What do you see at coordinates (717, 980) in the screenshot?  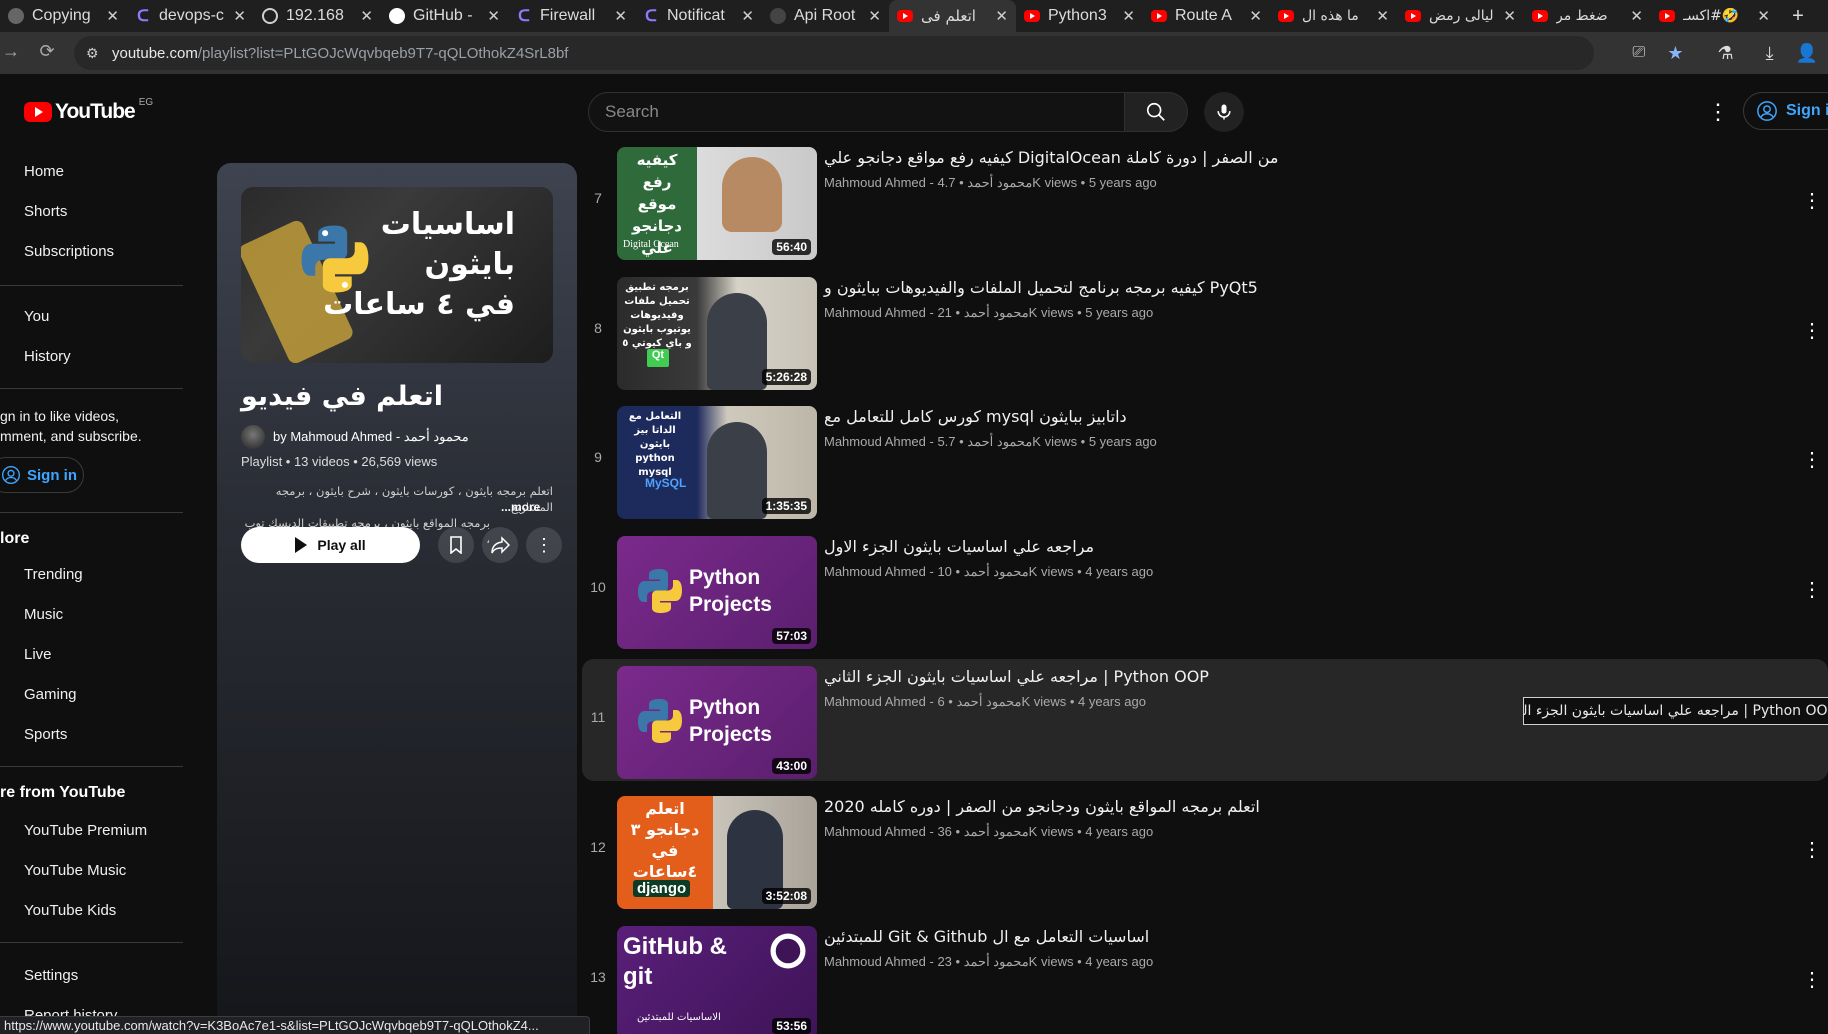 I see `video-thumbnail: GitHub & git الاساسيات للمبتدئين 53:56` at bounding box center [717, 980].